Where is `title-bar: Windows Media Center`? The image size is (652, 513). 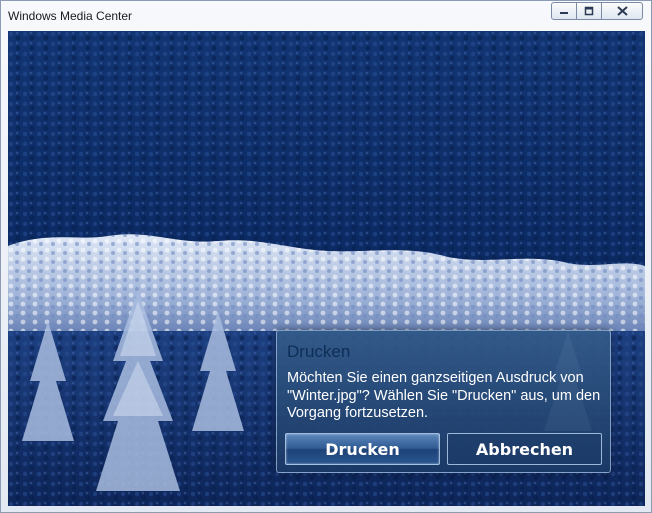
title-bar: Windows Media Center is located at coordinates (326, 16).